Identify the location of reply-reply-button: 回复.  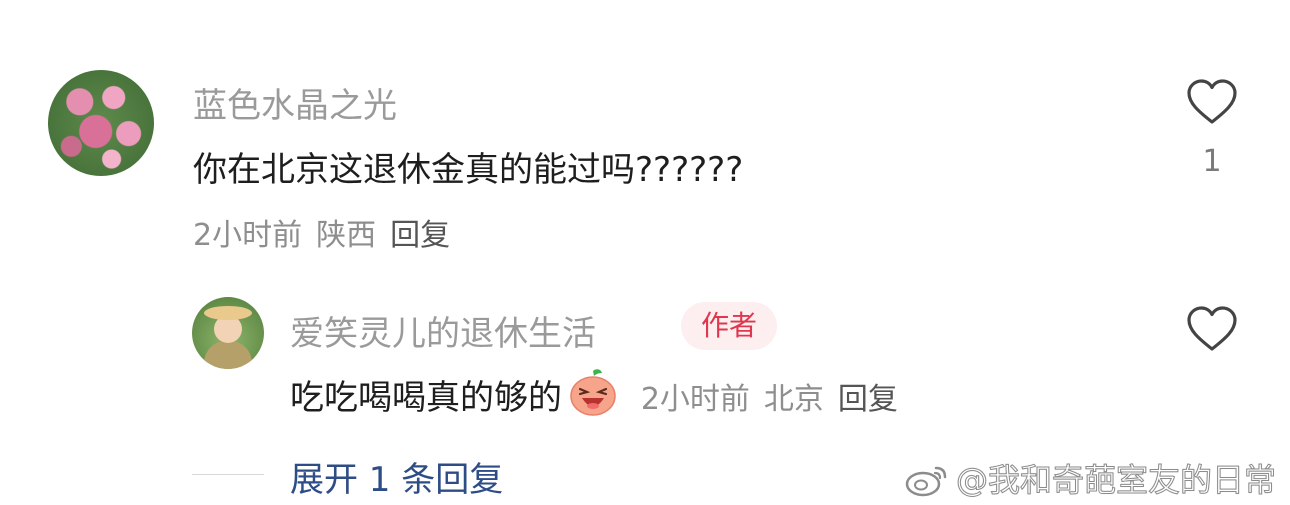
(868, 399).